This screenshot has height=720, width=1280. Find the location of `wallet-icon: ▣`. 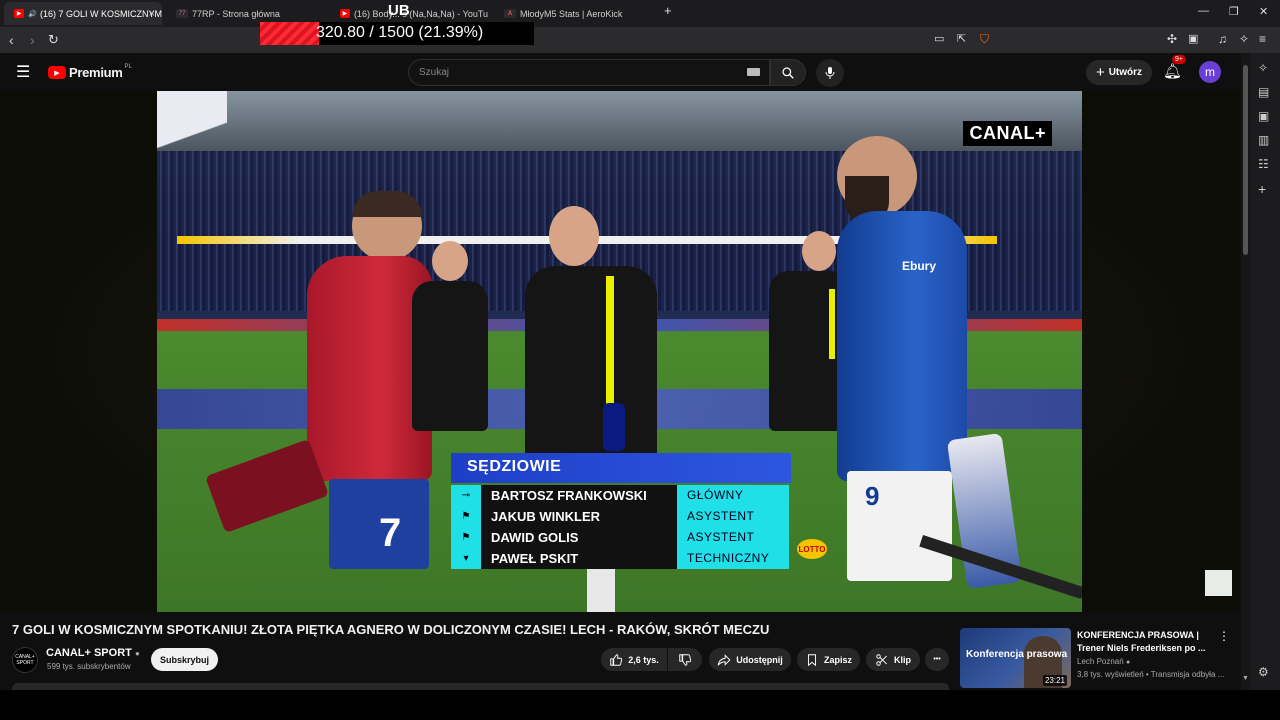

wallet-icon: ▣ is located at coordinates (1193, 38).